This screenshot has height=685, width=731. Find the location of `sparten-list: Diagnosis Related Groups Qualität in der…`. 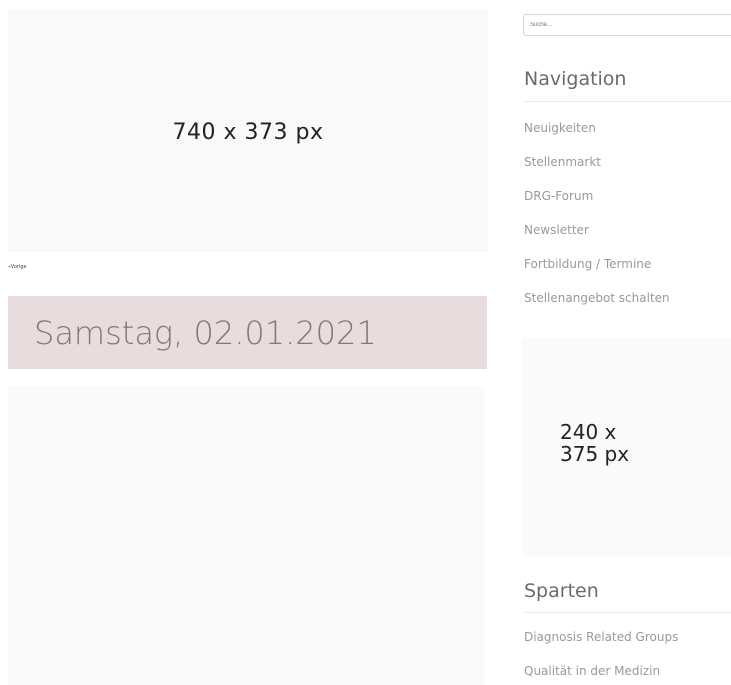

sparten-list: Diagnosis Related Groups Qualität in der… is located at coordinates (601, 656).